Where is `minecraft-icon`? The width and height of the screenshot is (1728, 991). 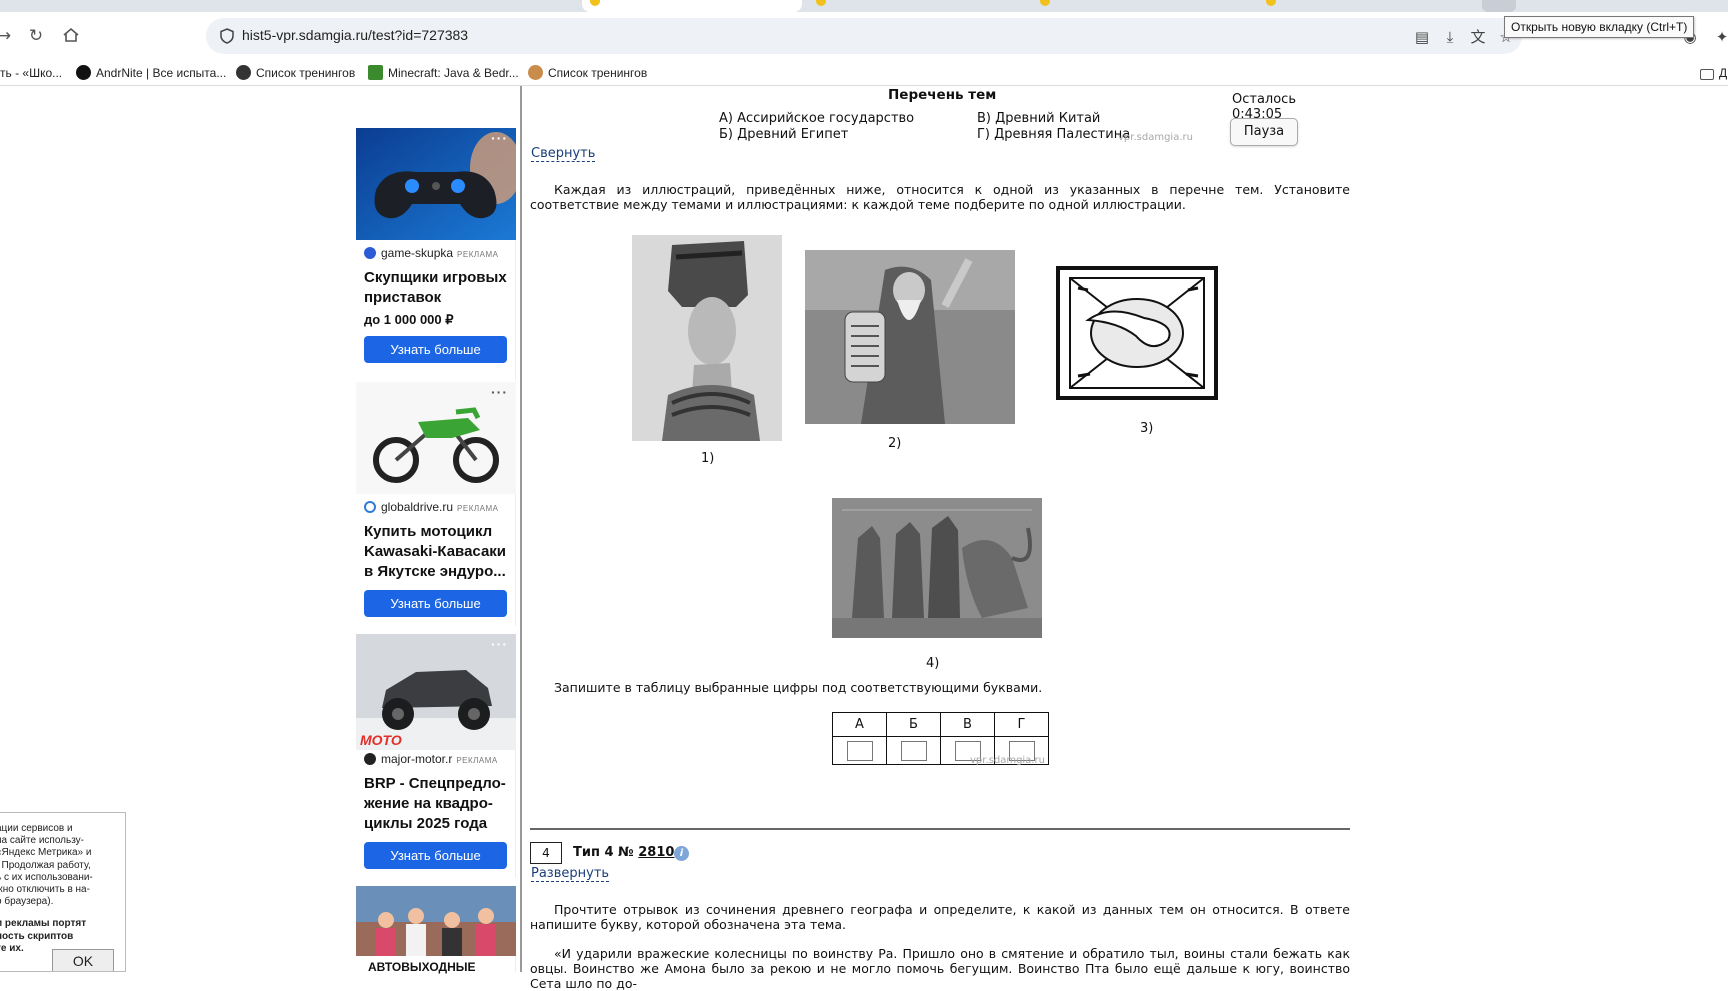 minecraft-icon is located at coordinates (375, 72).